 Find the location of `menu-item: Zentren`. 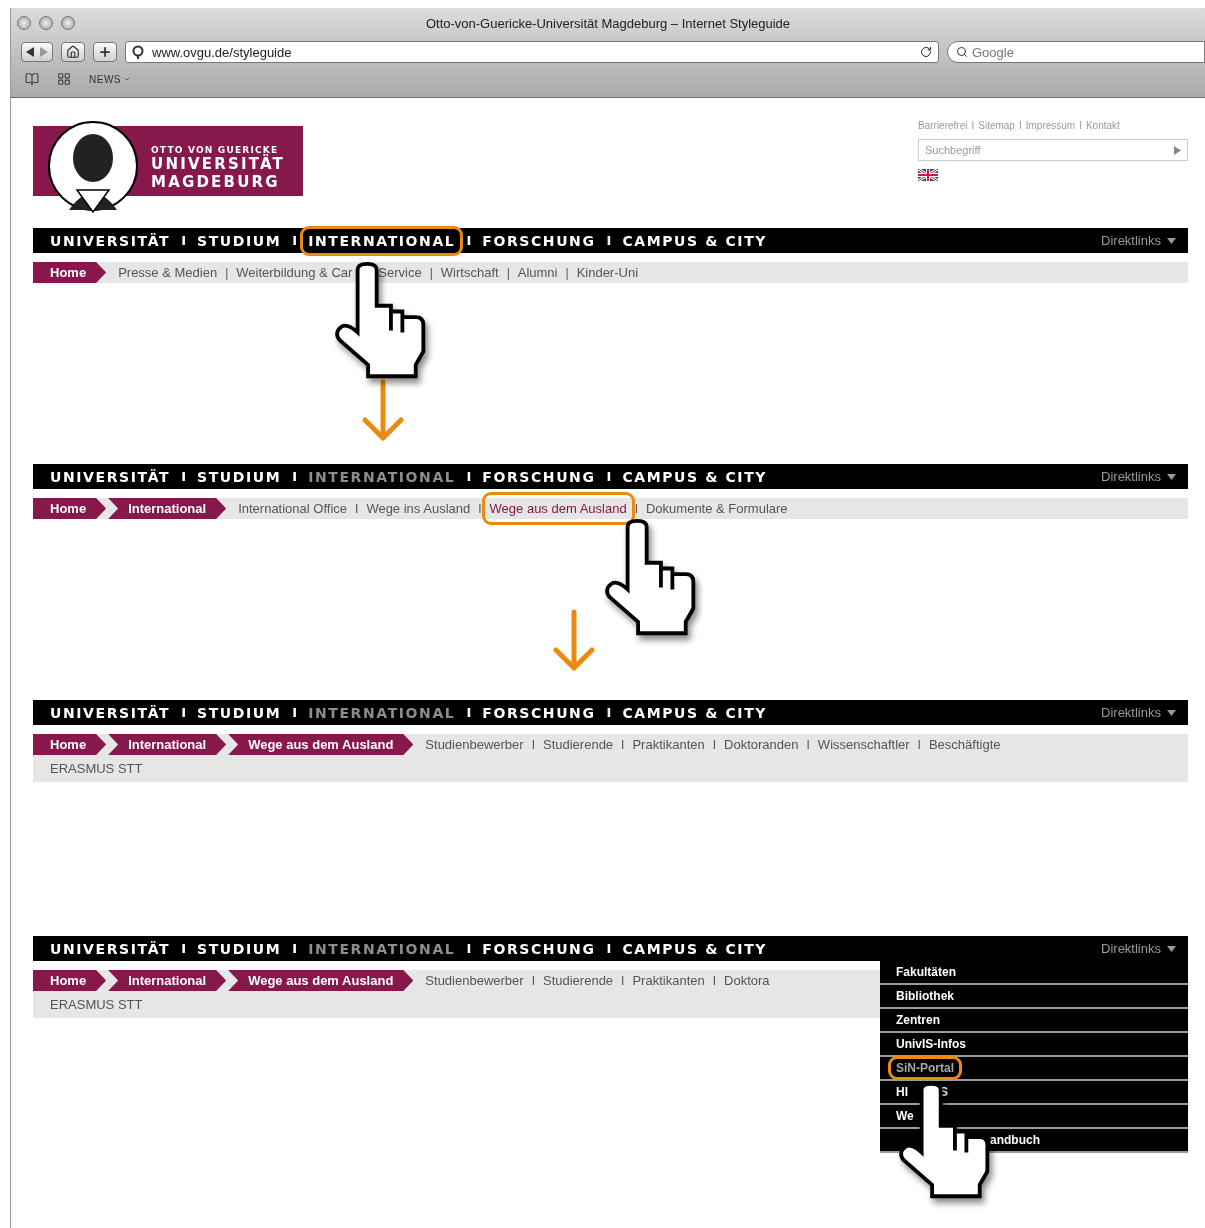

menu-item: Zentren is located at coordinates (918, 1020).